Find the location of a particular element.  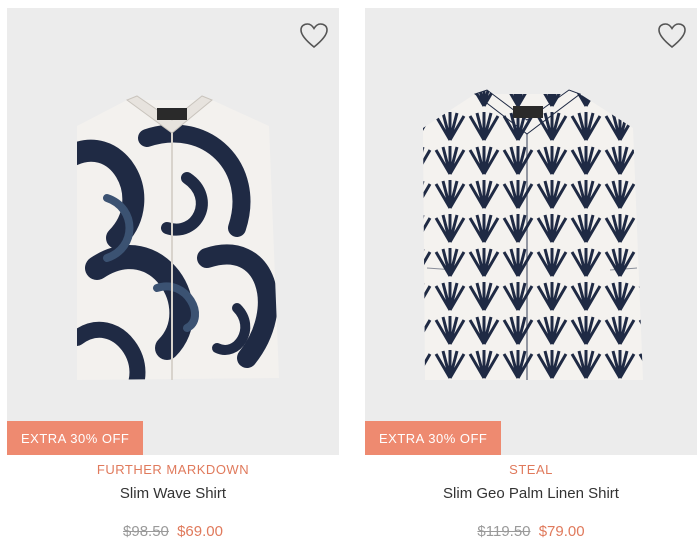

original-price: $98.50 is located at coordinates (146, 531).